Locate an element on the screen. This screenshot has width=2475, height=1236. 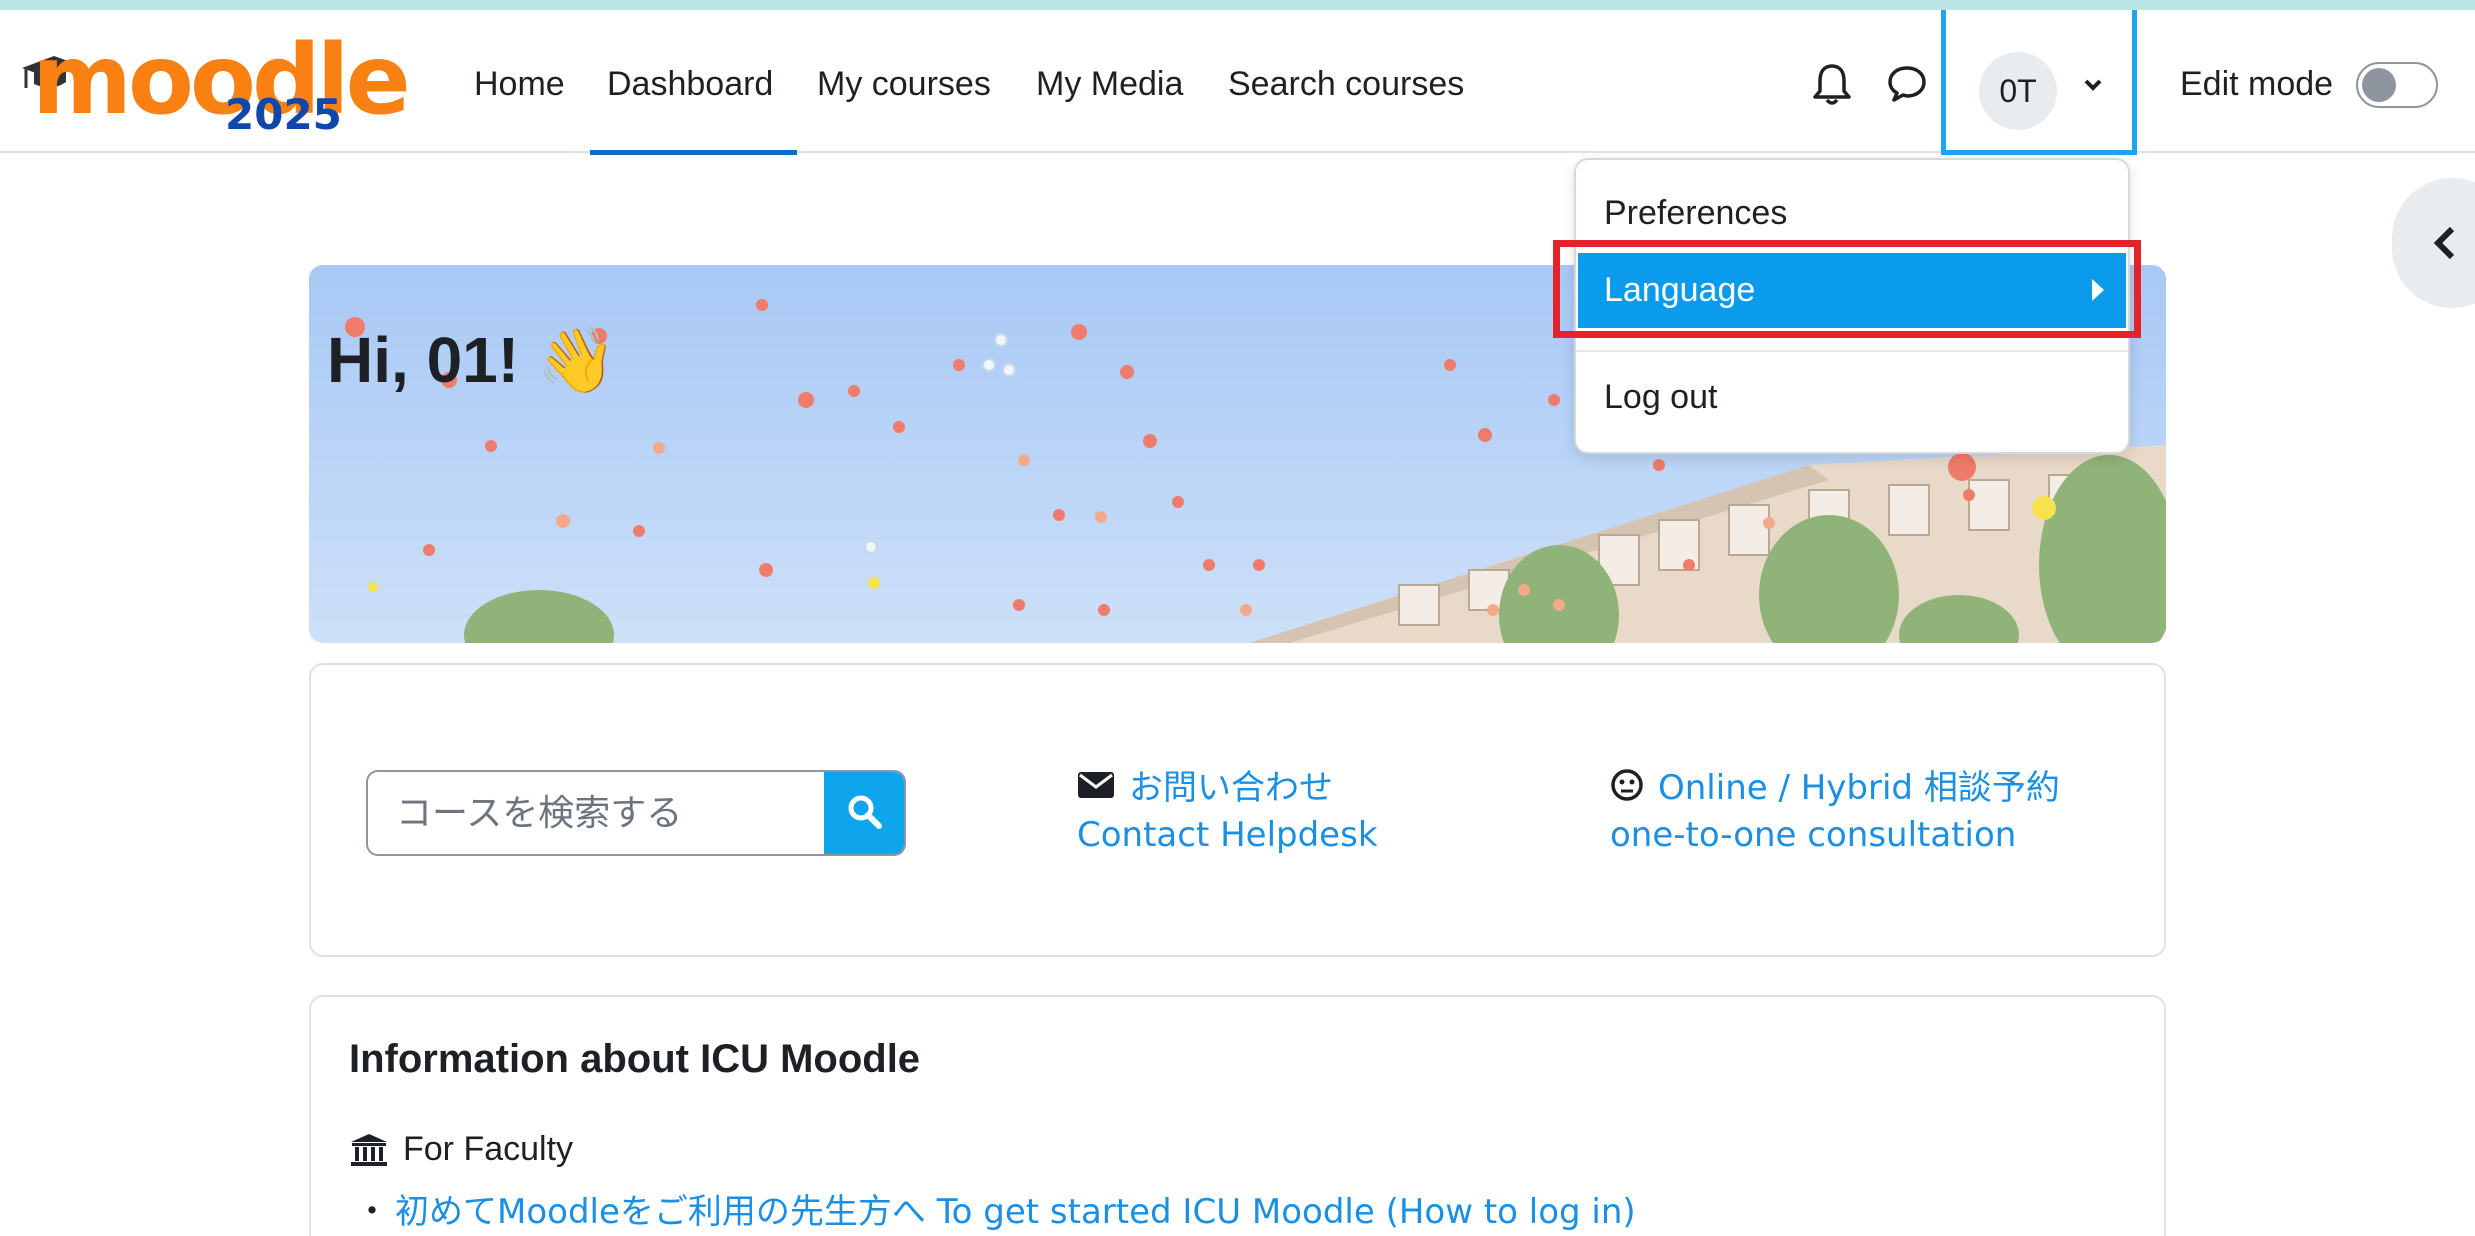
nav-my-media: My Media is located at coordinates (1109, 84).